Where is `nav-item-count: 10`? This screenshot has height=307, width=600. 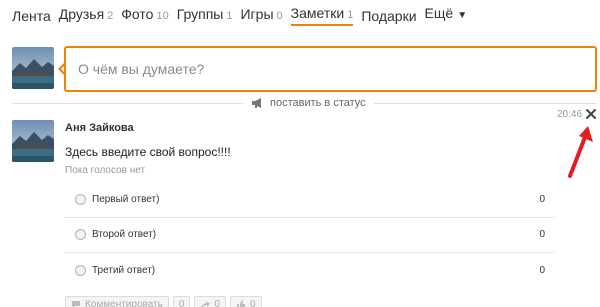
nav-item-count: 10 is located at coordinates (162, 16).